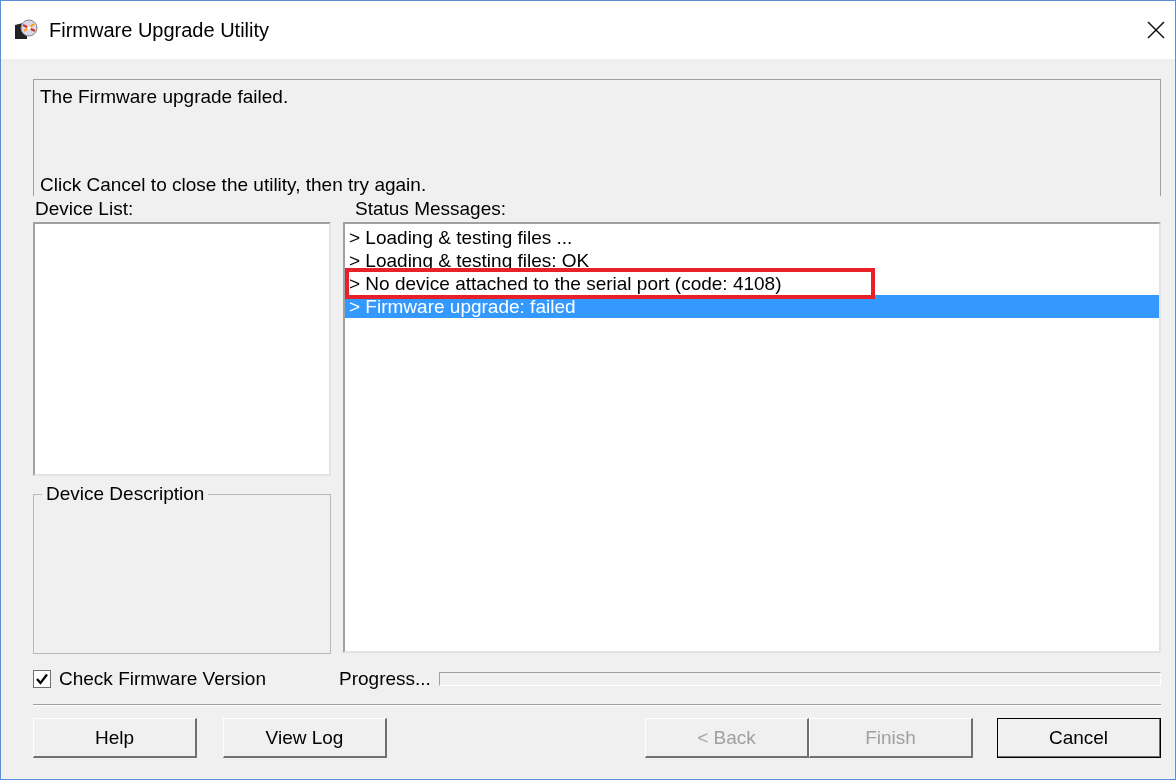 This screenshot has height=780, width=1176. What do you see at coordinates (1079, 738) in the screenshot?
I see `dialog-button: Cancel` at bounding box center [1079, 738].